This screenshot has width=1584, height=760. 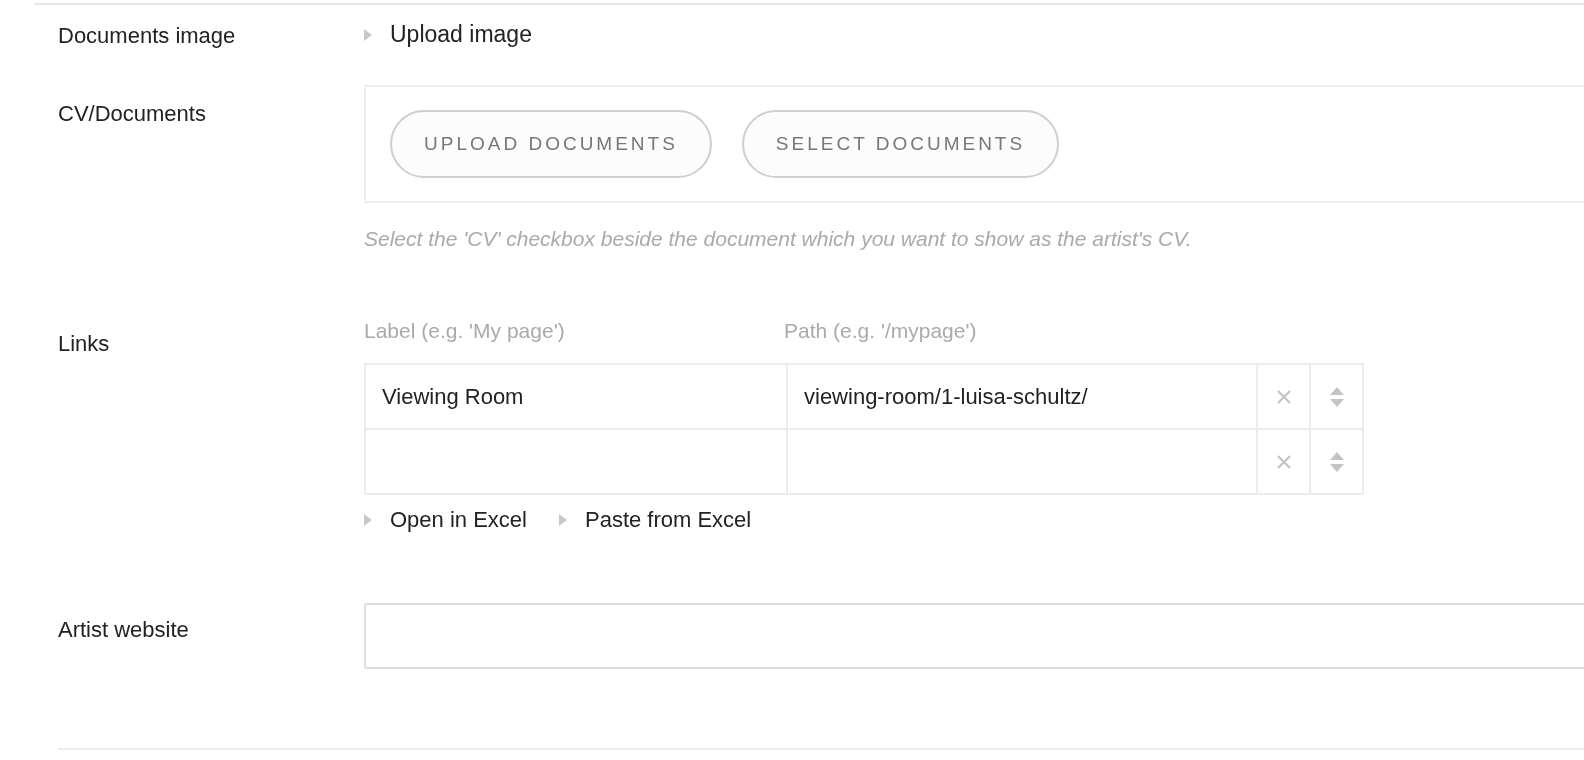 What do you see at coordinates (84, 344) in the screenshot?
I see `field-label: Links` at bounding box center [84, 344].